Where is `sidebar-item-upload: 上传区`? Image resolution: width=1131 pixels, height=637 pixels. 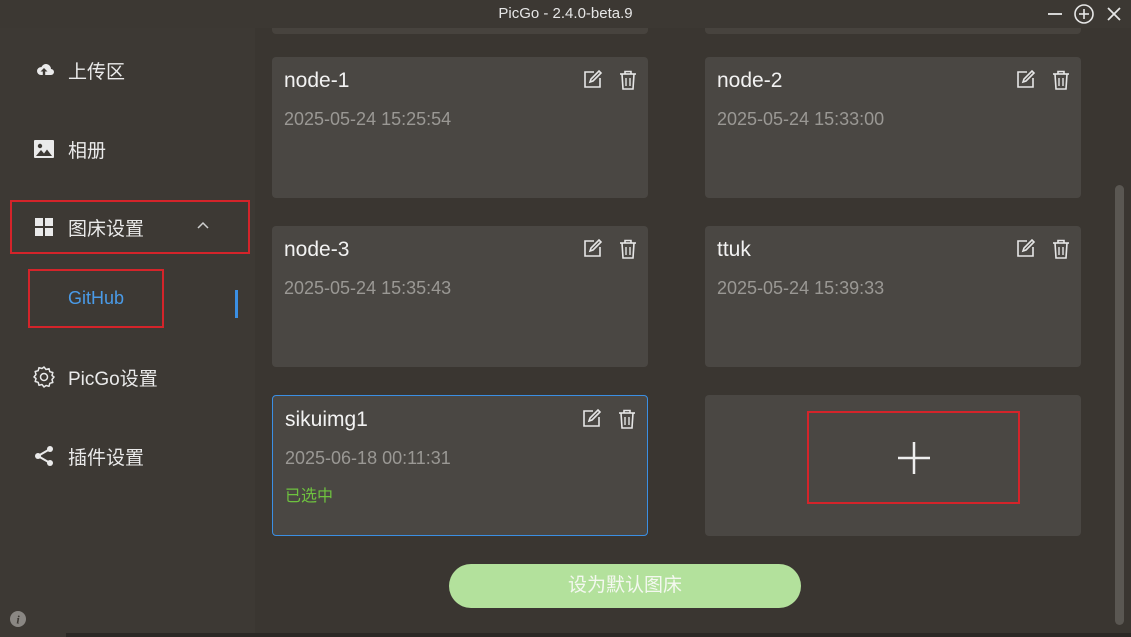 sidebar-item-upload: 上传区 is located at coordinates (130, 70).